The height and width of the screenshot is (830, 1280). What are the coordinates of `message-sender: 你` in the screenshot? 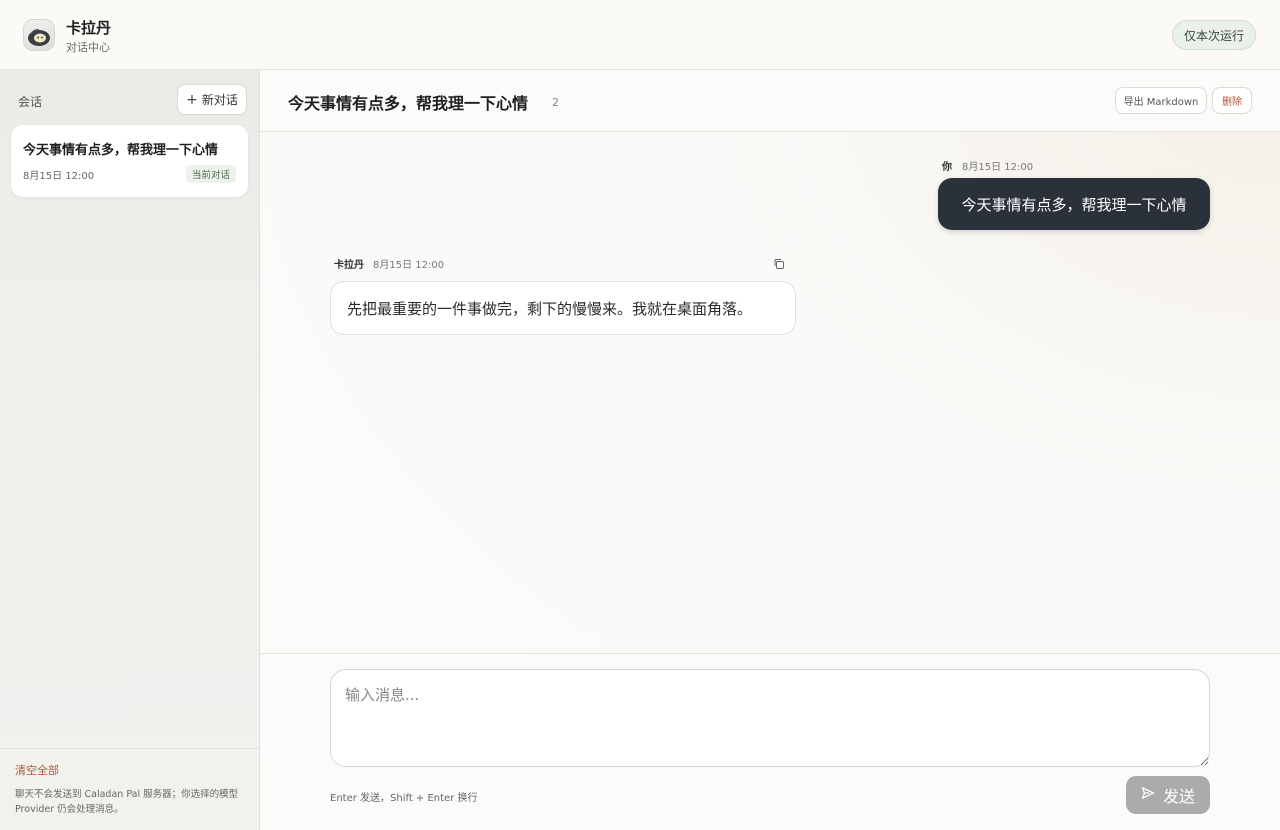 It's located at (947, 167).